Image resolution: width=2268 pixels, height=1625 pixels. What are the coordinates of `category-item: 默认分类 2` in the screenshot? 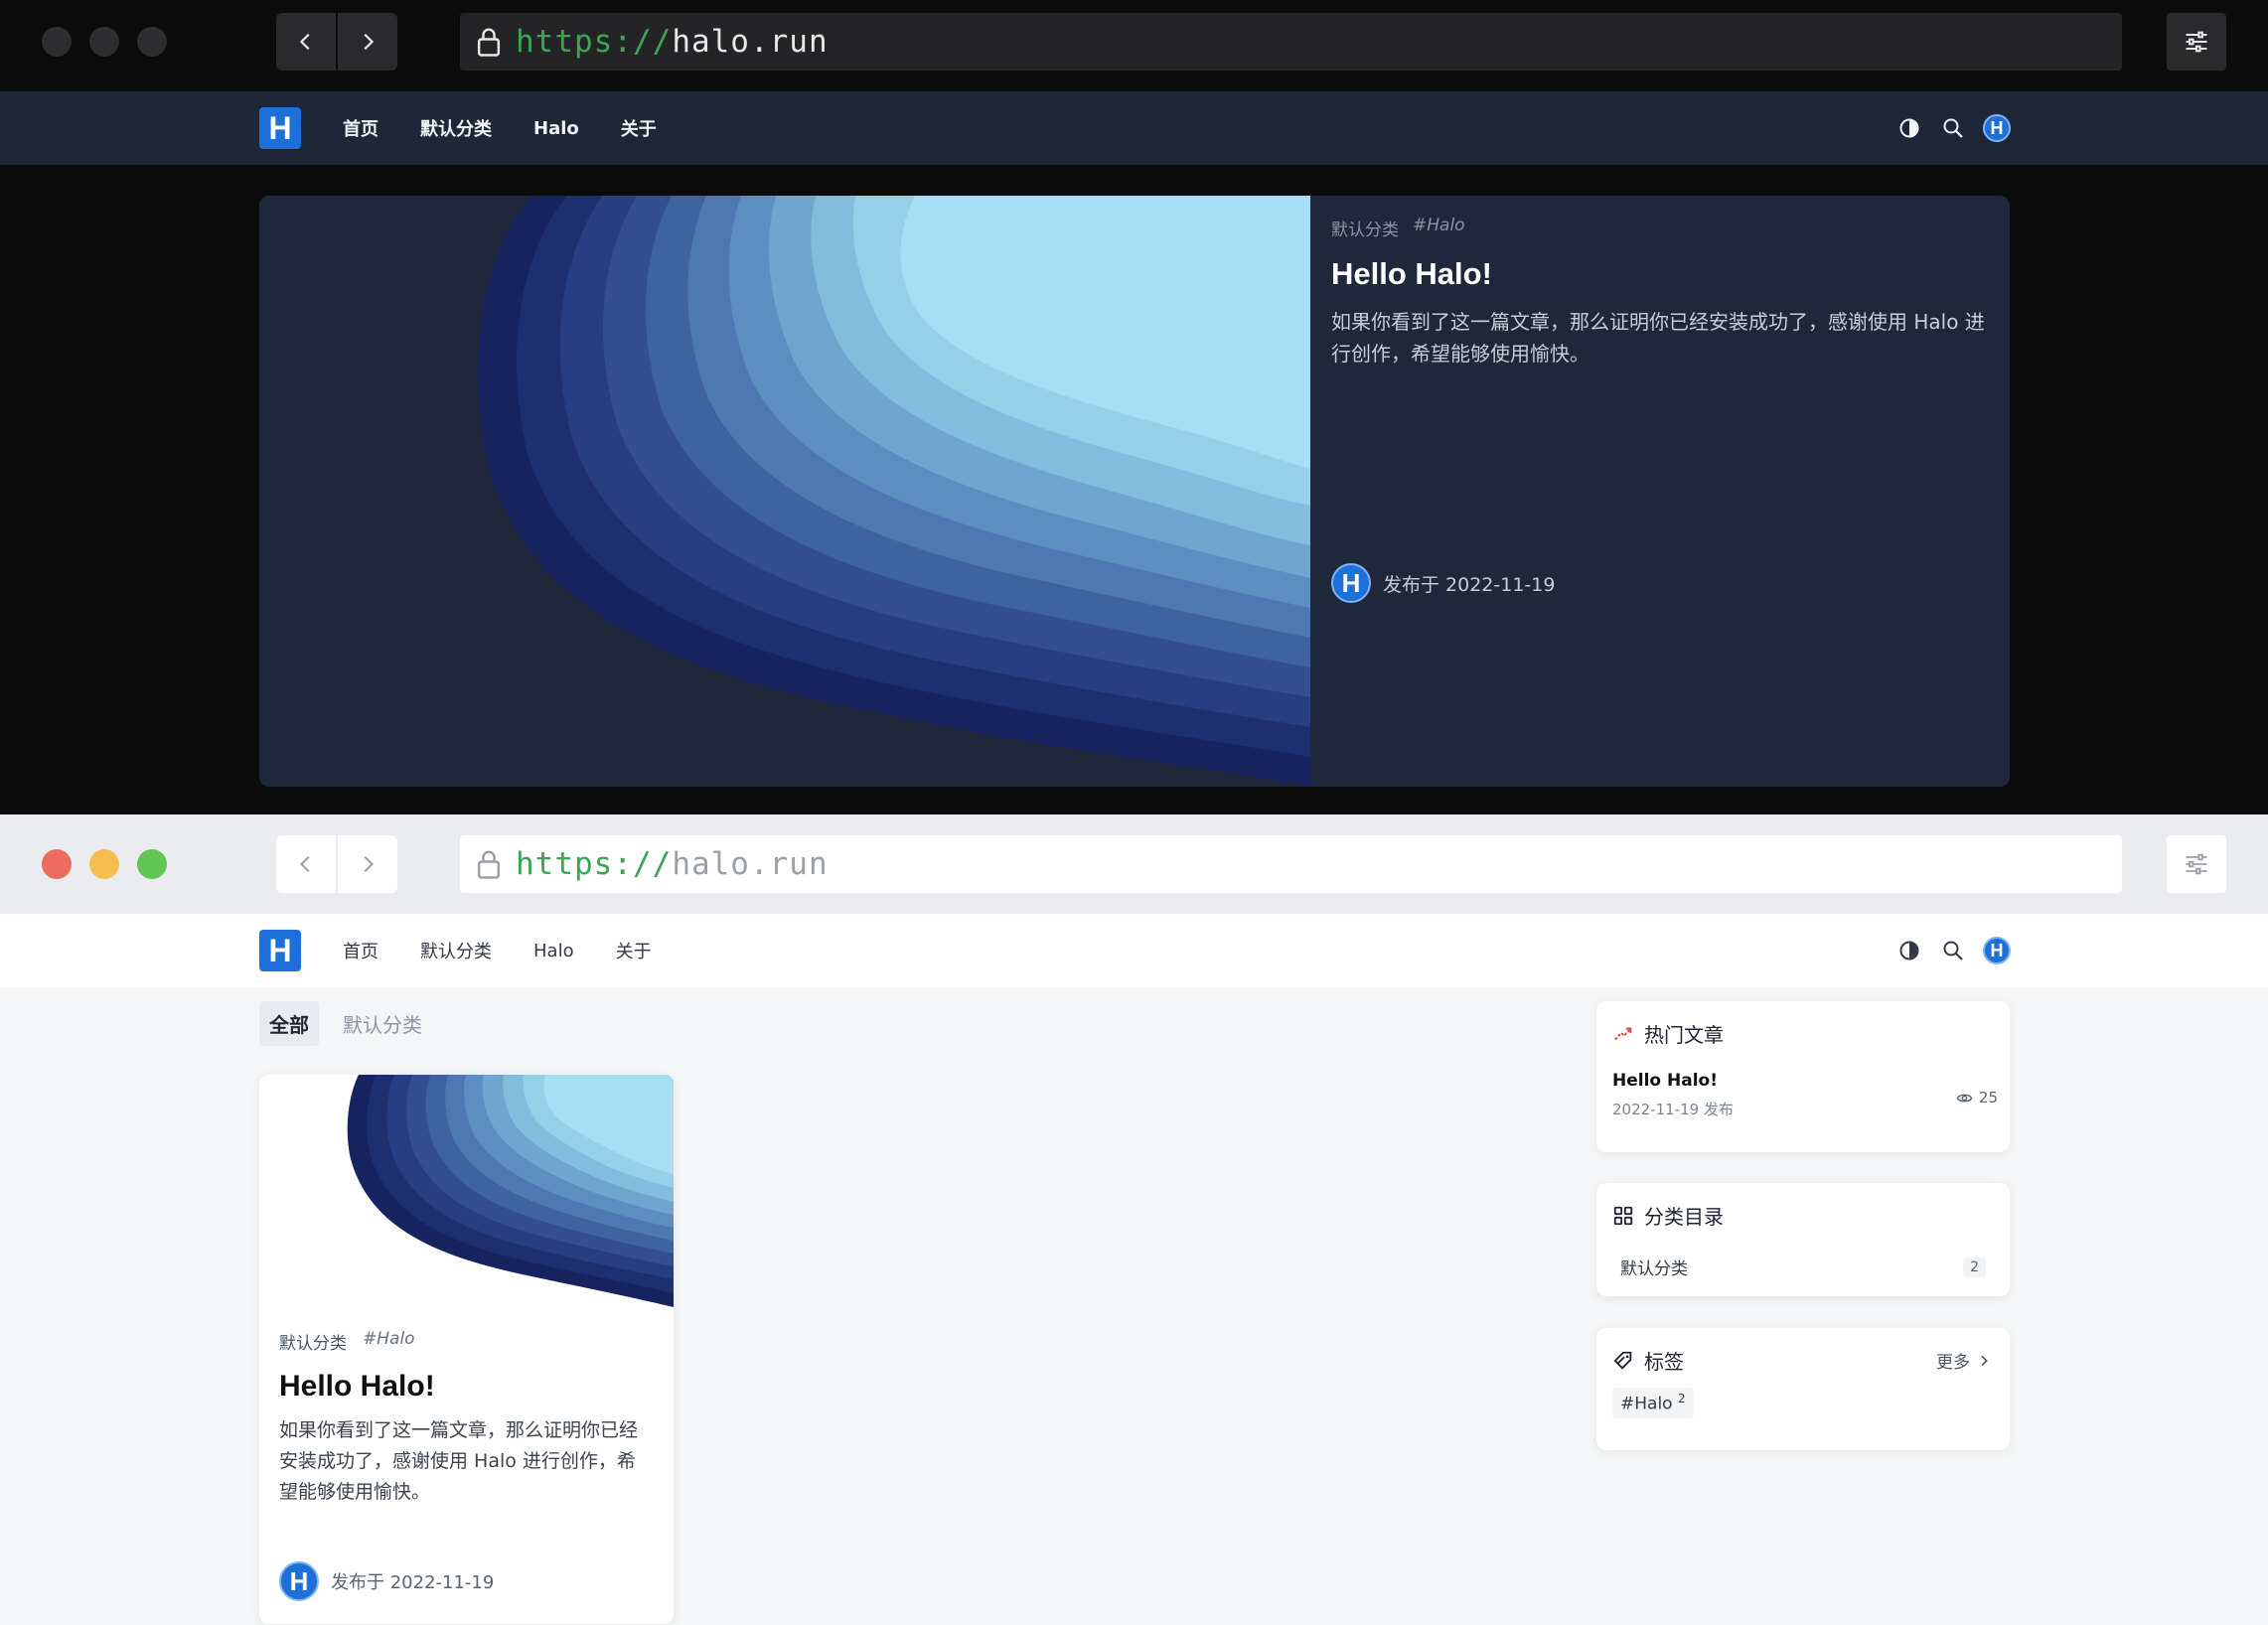 It's located at (1803, 1267).